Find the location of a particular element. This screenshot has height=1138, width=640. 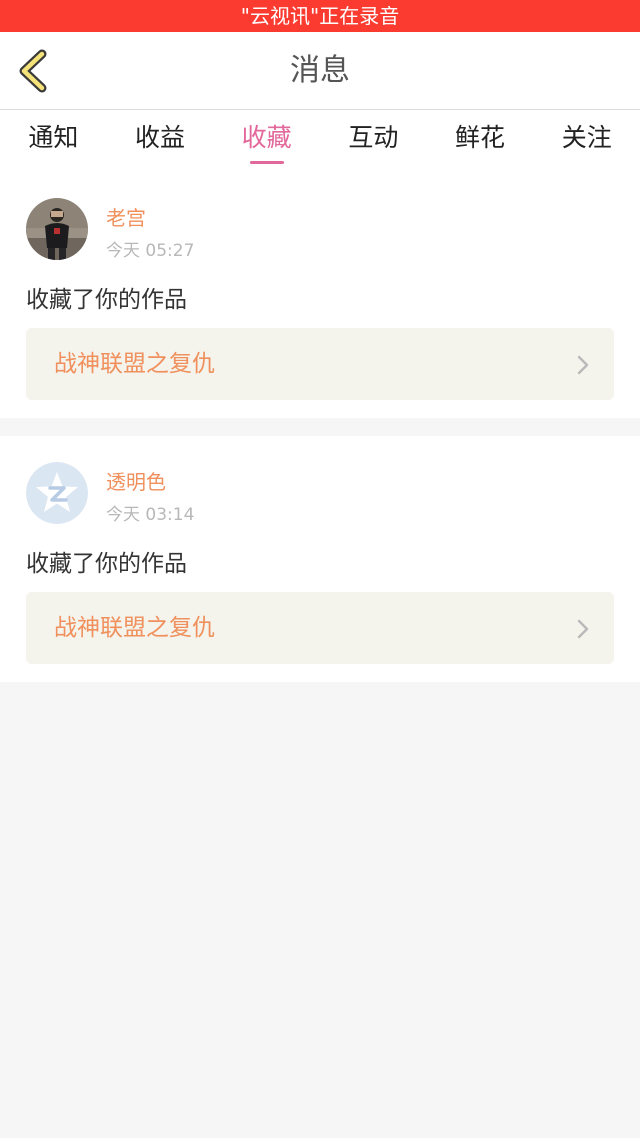

tab-bar: 通知 收益 收藏 互动 鲜花 关注 is located at coordinates (320, 141).